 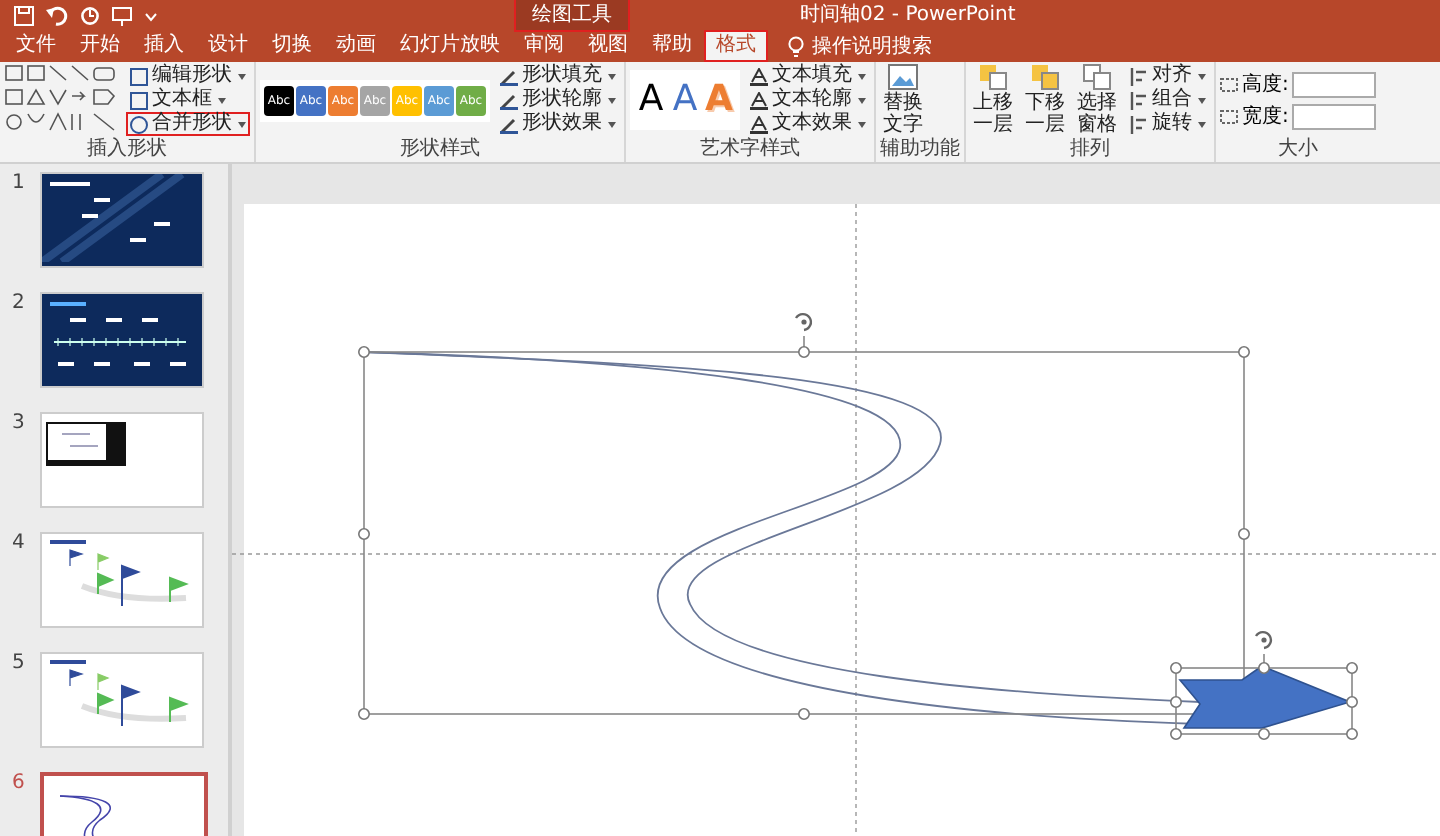 I want to click on ribbon-tab: 帮助, so click(x=672, y=46).